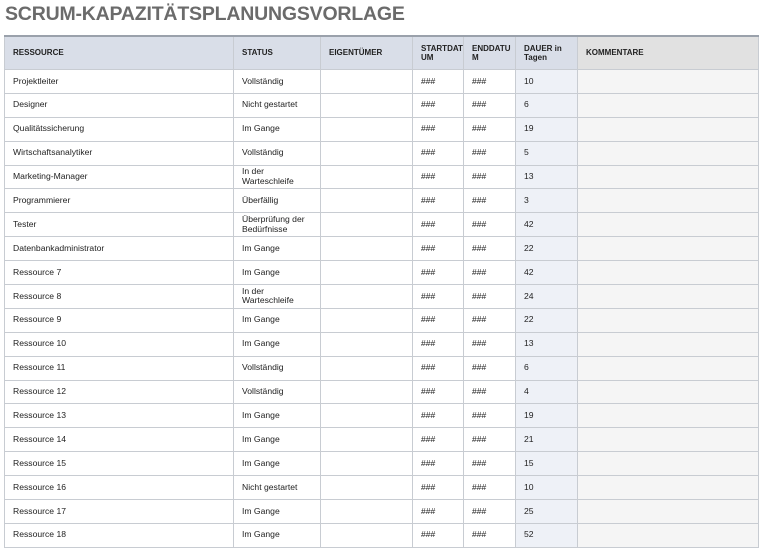 This screenshot has height=548, width=760. What do you see at coordinates (119, 464) in the screenshot?
I see `resource-cell: Ressource 15` at bounding box center [119, 464].